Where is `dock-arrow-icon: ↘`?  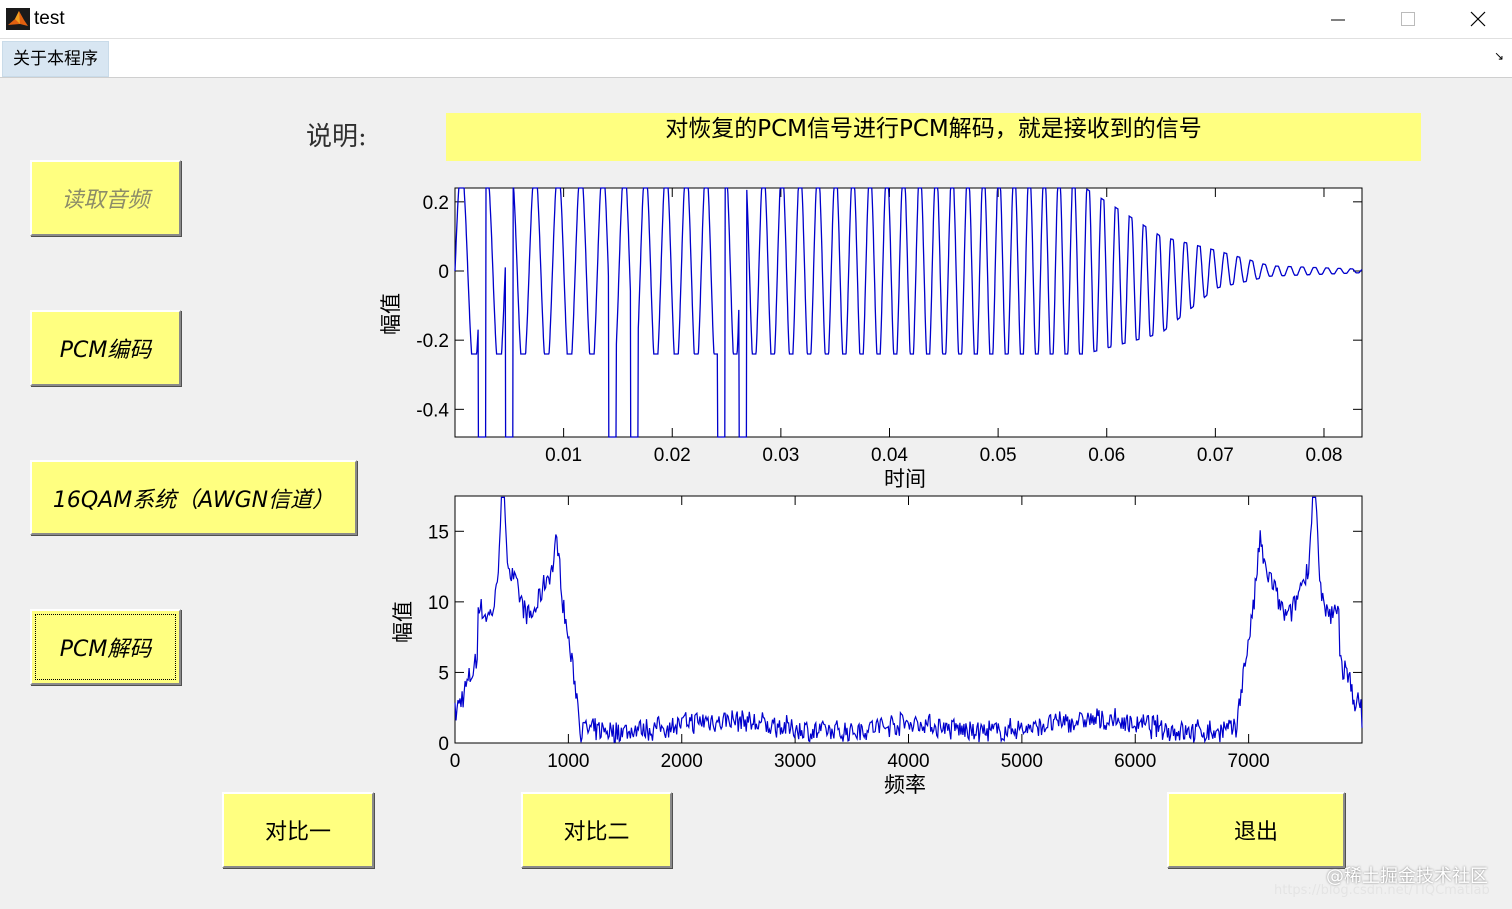 dock-arrow-icon: ↘ is located at coordinates (1499, 56).